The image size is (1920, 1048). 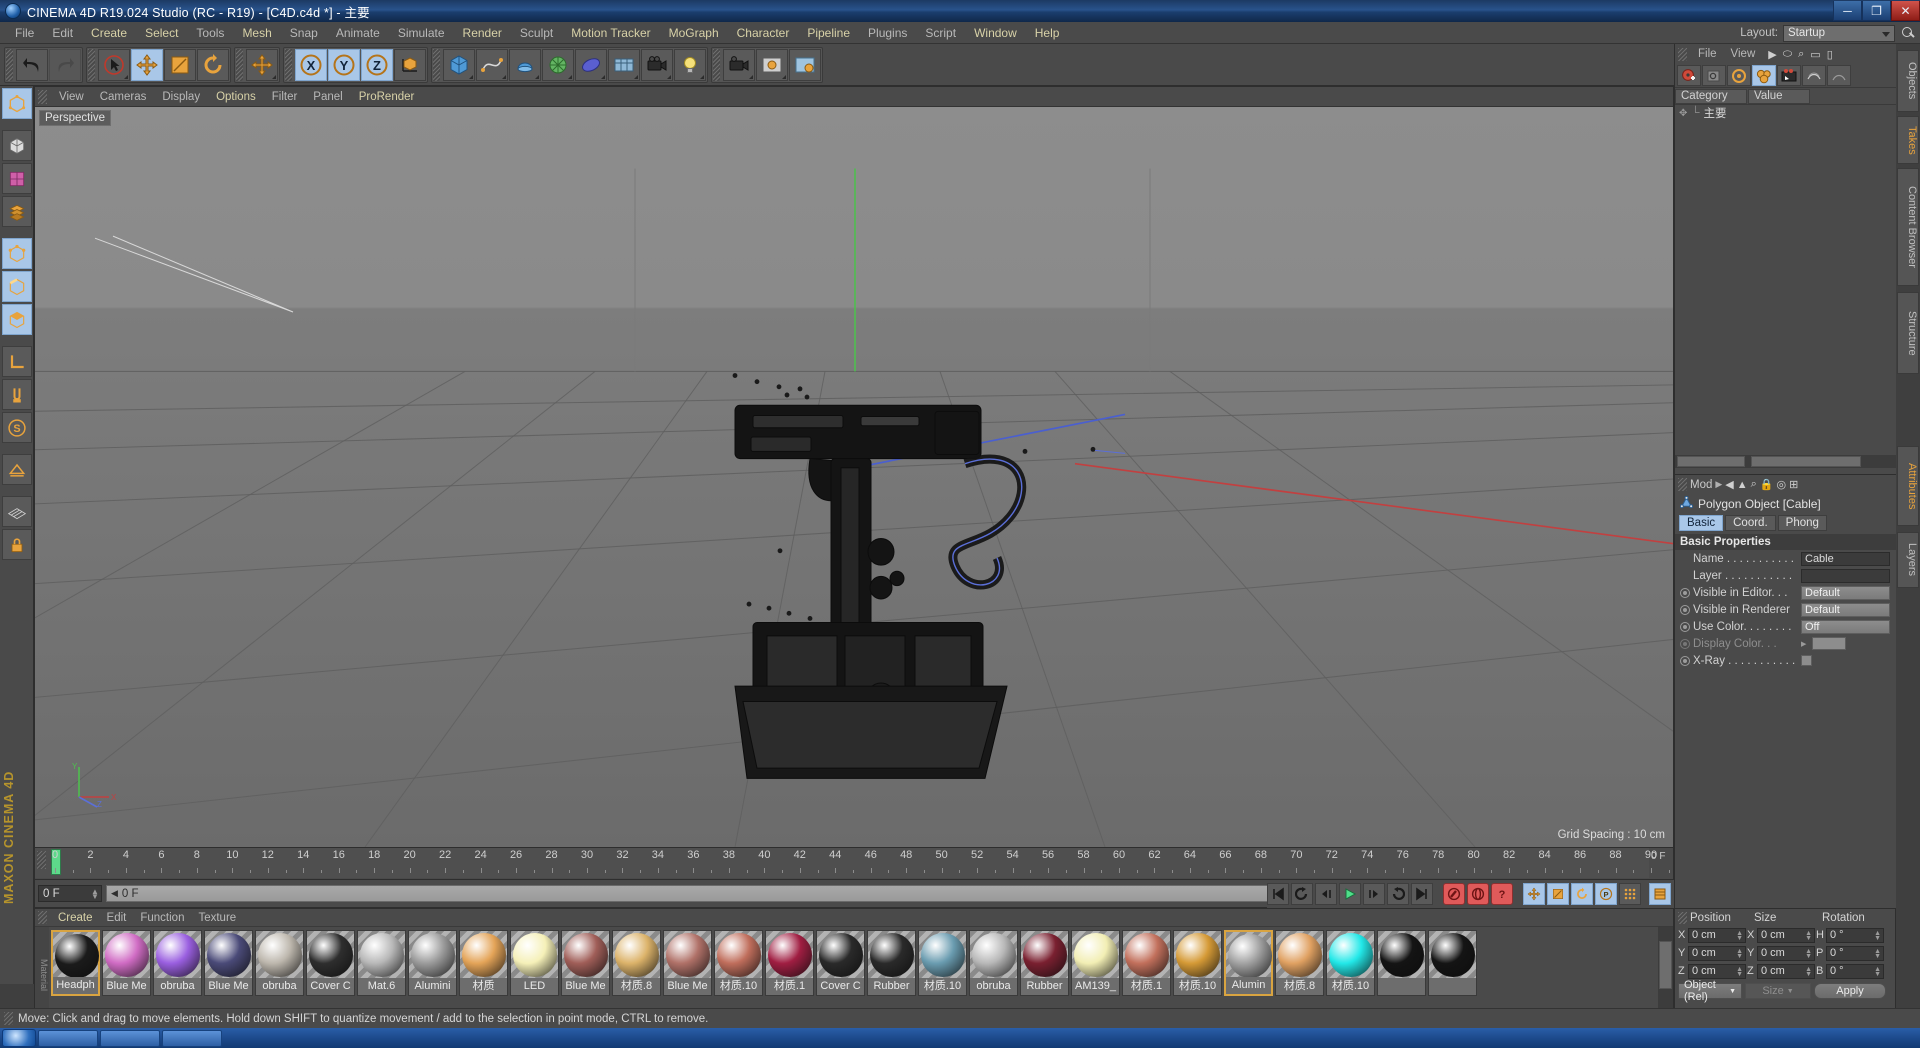 What do you see at coordinates (558, 64) in the screenshot?
I see `add-deformer-button` at bounding box center [558, 64].